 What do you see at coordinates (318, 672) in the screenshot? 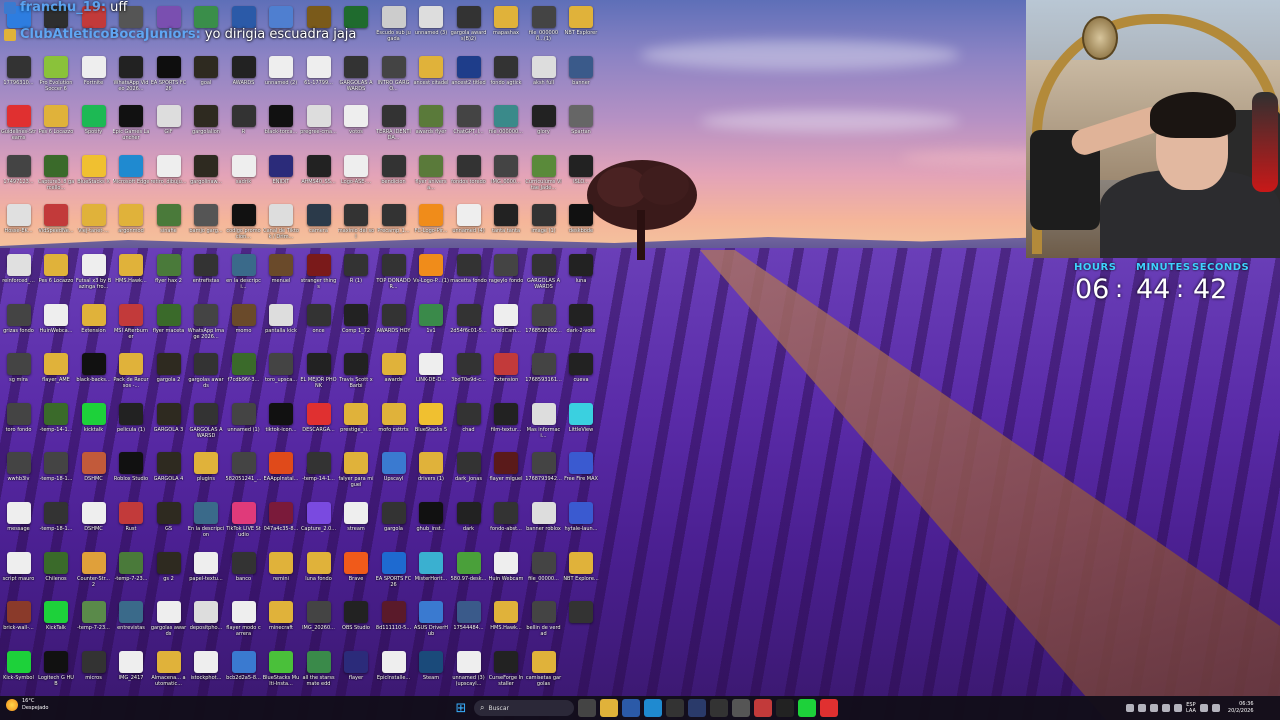
I see `desktop-icon: all the starss mate edd` at bounding box center [318, 672].